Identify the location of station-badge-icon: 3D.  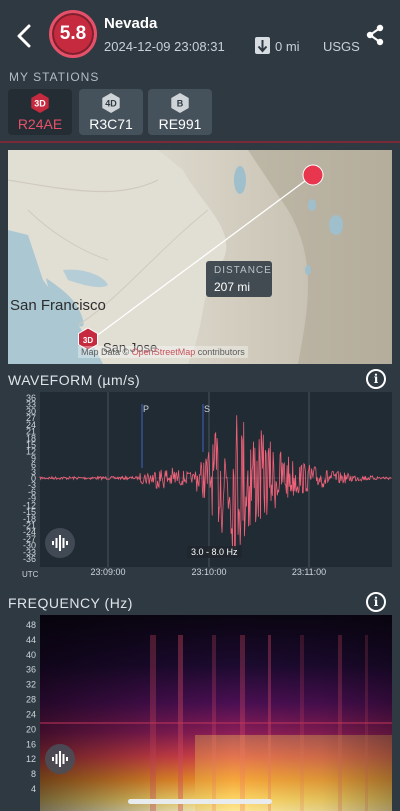
(40, 103).